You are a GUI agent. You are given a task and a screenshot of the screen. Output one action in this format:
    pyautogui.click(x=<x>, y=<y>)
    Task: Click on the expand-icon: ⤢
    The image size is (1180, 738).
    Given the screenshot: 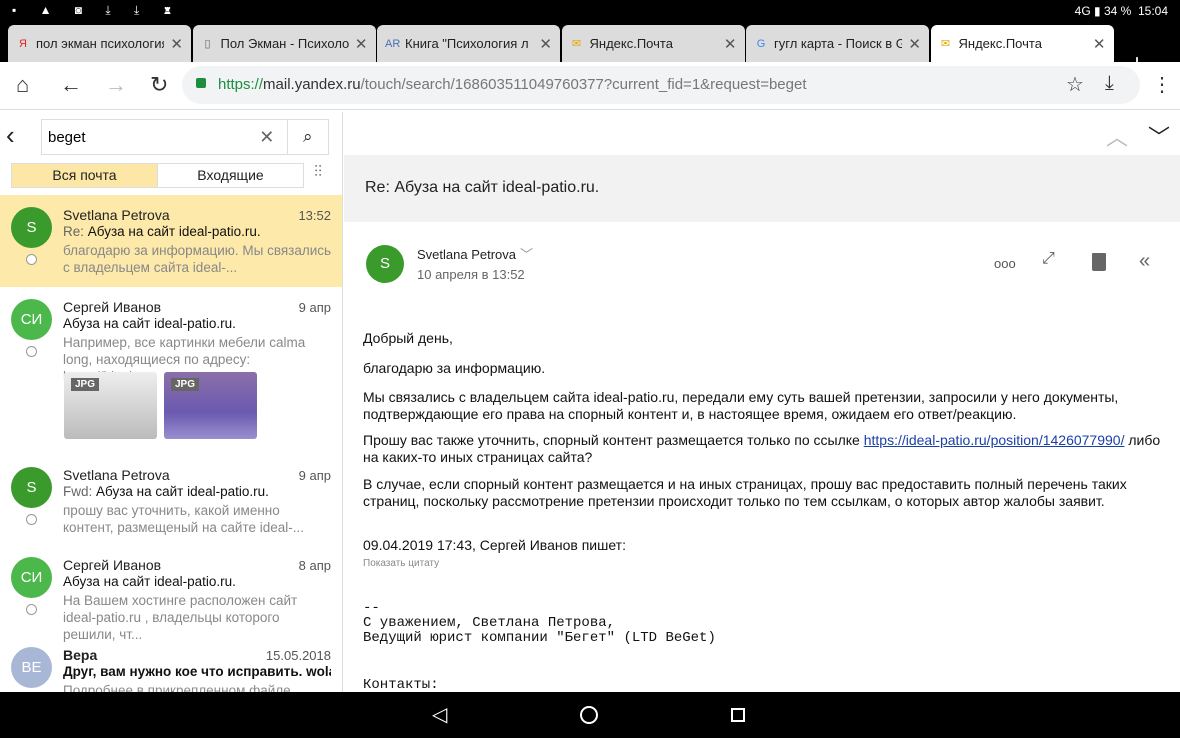 What is the action you would take?
    pyautogui.click(x=1048, y=259)
    